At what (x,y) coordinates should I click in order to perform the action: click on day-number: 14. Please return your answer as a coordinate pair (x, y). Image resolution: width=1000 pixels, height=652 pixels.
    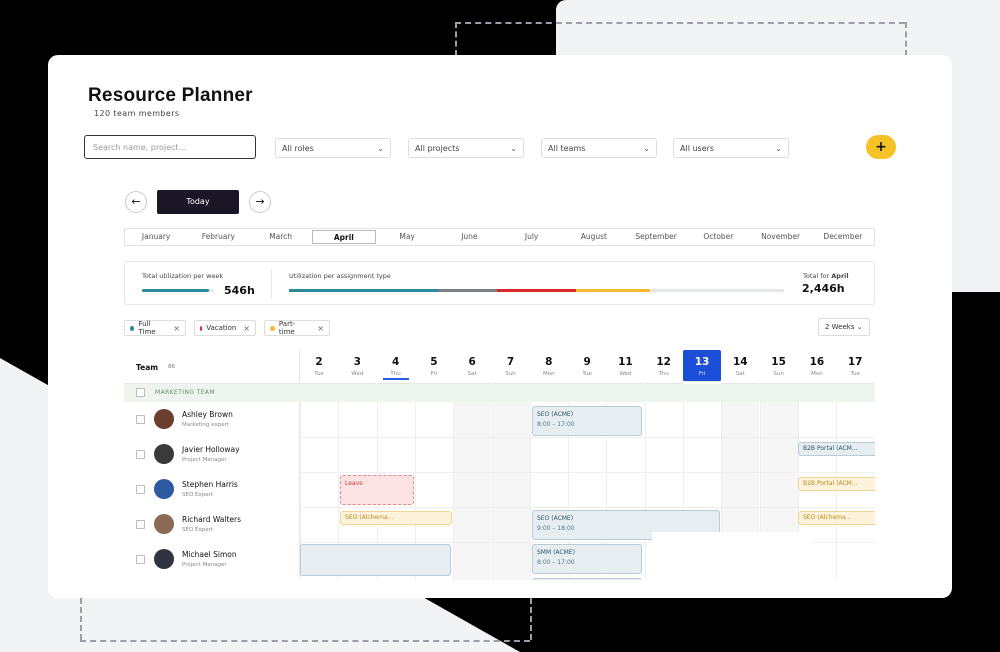
    Looking at the image, I should click on (740, 362).